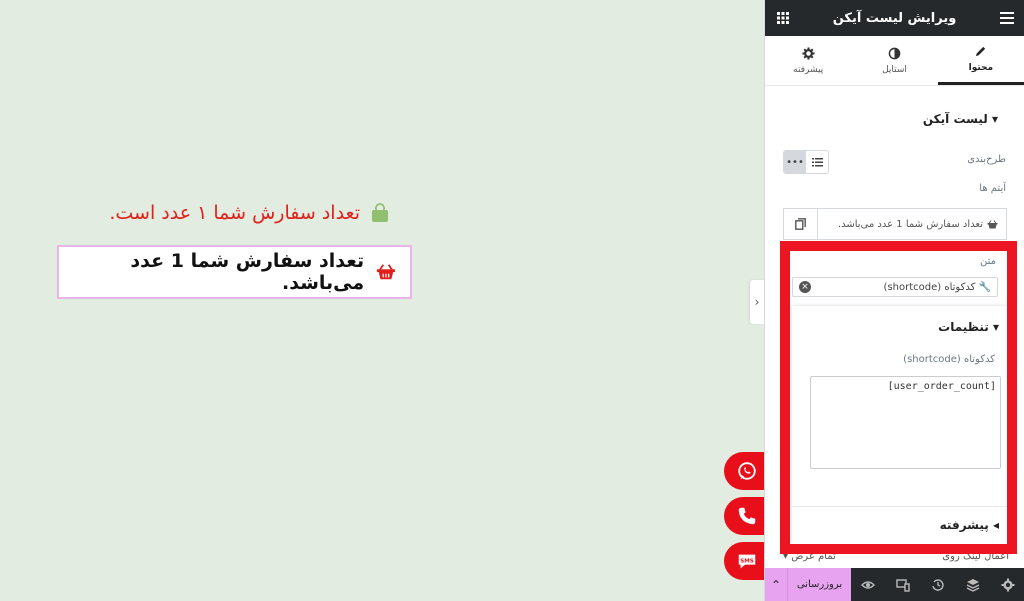  I want to click on tab-advanced: پیشرفته, so click(808, 60).